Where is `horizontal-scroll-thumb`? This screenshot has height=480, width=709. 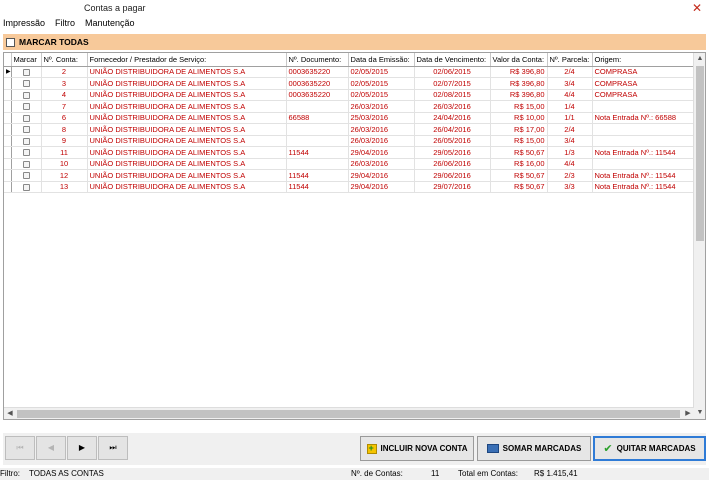 horizontal-scroll-thumb is located at coordinates (348, 414).